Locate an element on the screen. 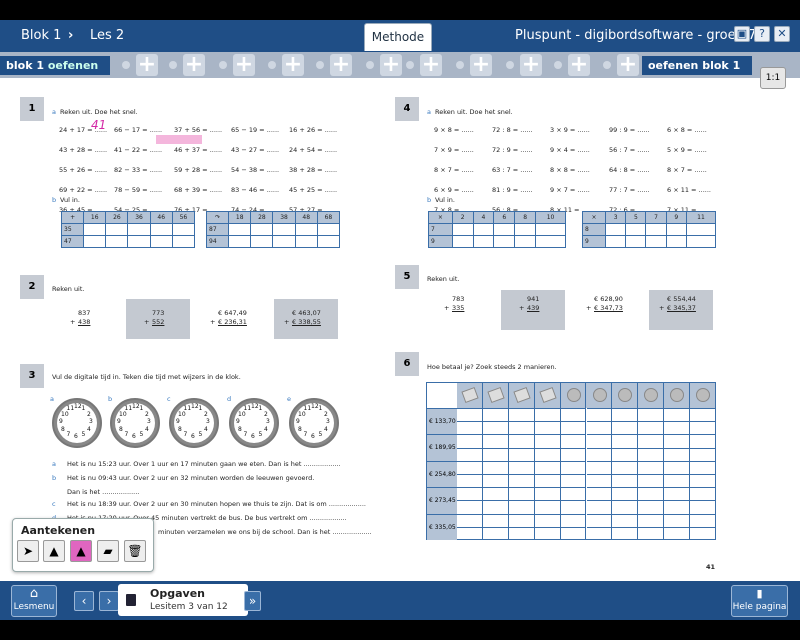 The width and height of the screenshot is (800, 640). pointer-tool-icon: ➤ is located at coordinates (28, 551).